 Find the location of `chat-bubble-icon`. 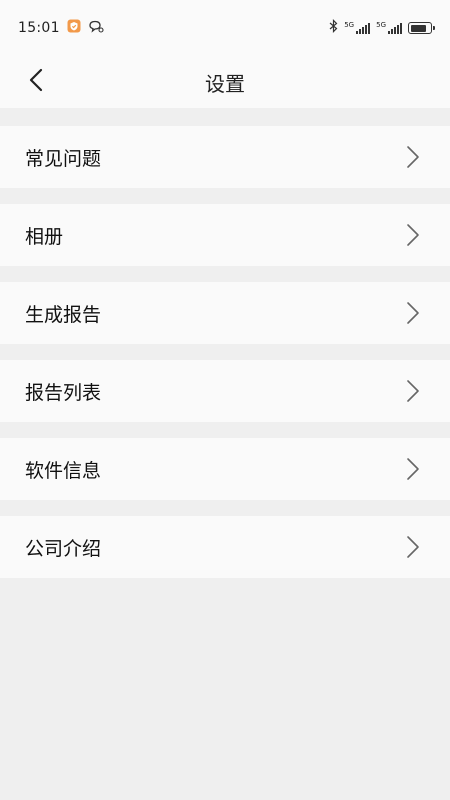

chat-bubble-icon is located at coordinates (96, 28).